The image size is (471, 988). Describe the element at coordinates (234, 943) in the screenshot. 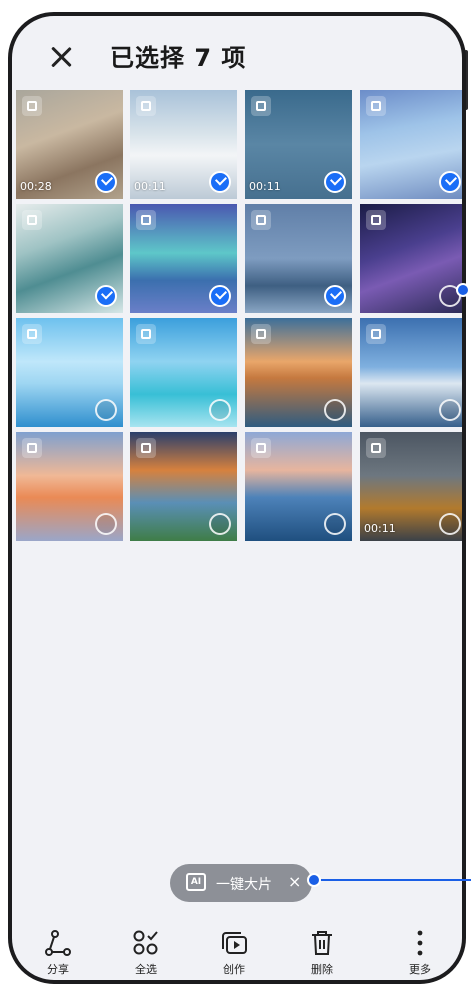

I see `create-icon` at that location.